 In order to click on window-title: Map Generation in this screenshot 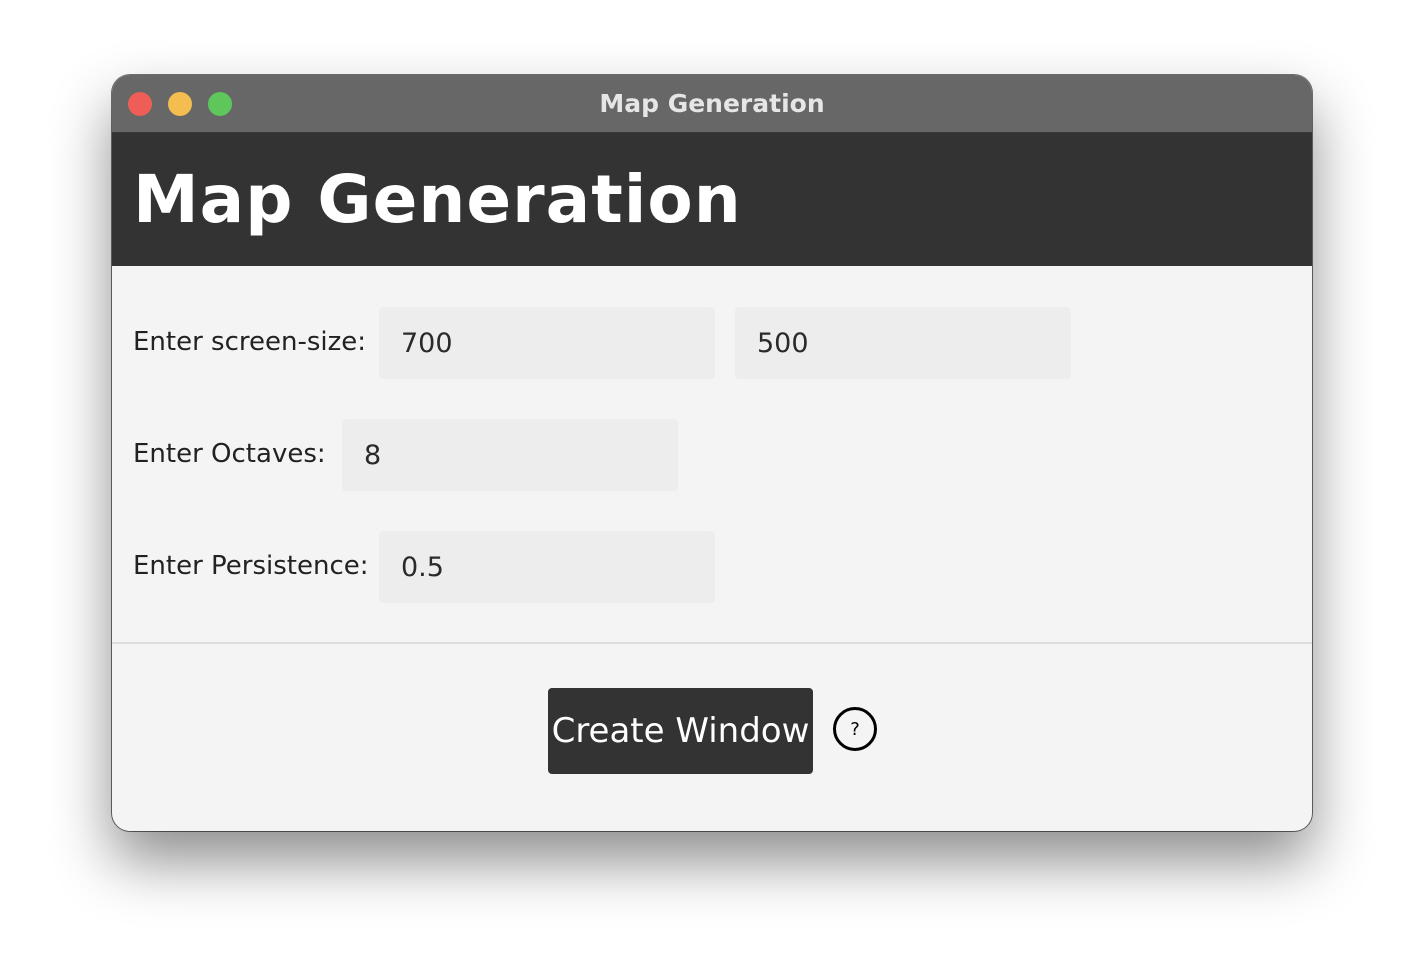, I will do `click(712, 103)`.